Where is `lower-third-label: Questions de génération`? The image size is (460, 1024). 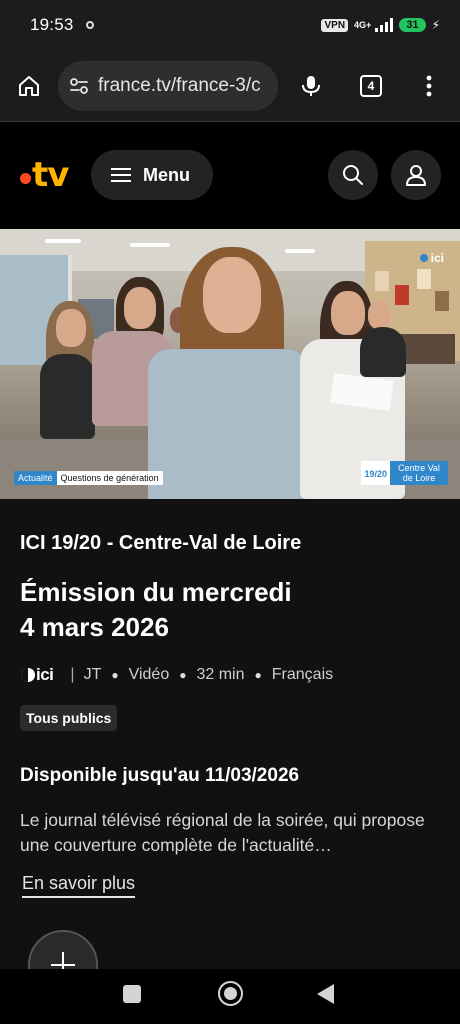 lower-third-label: Questions de génération is located at coordinates (109, 478).